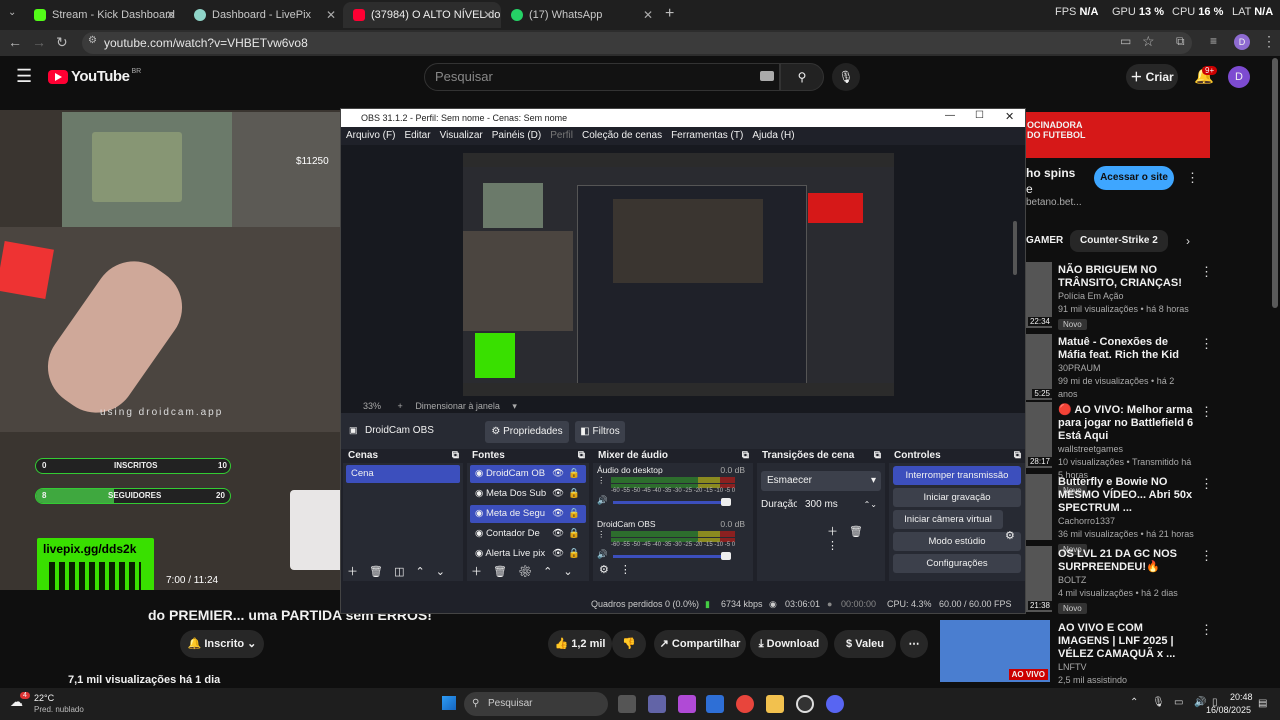 The image size is (1280, 720). Describe the element at coordinates (629, 644) in the screenshot. I see `dislike-icon: 👎` at that location.